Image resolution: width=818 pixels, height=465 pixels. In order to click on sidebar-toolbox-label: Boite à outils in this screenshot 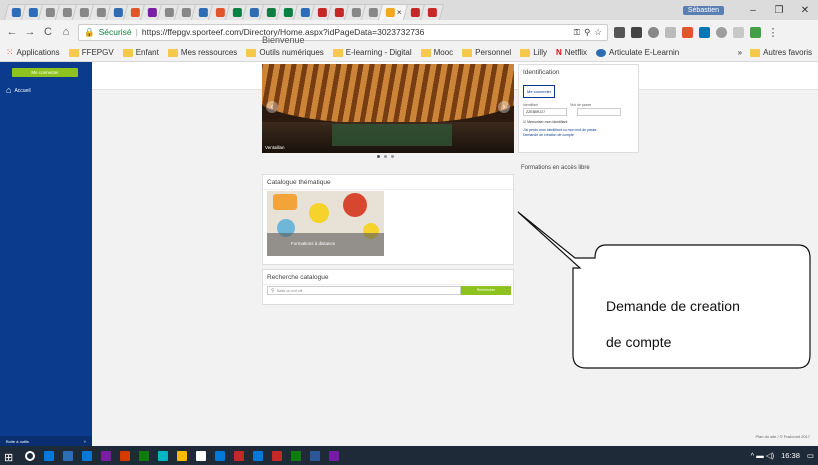, I will do `click(17, 441)`.